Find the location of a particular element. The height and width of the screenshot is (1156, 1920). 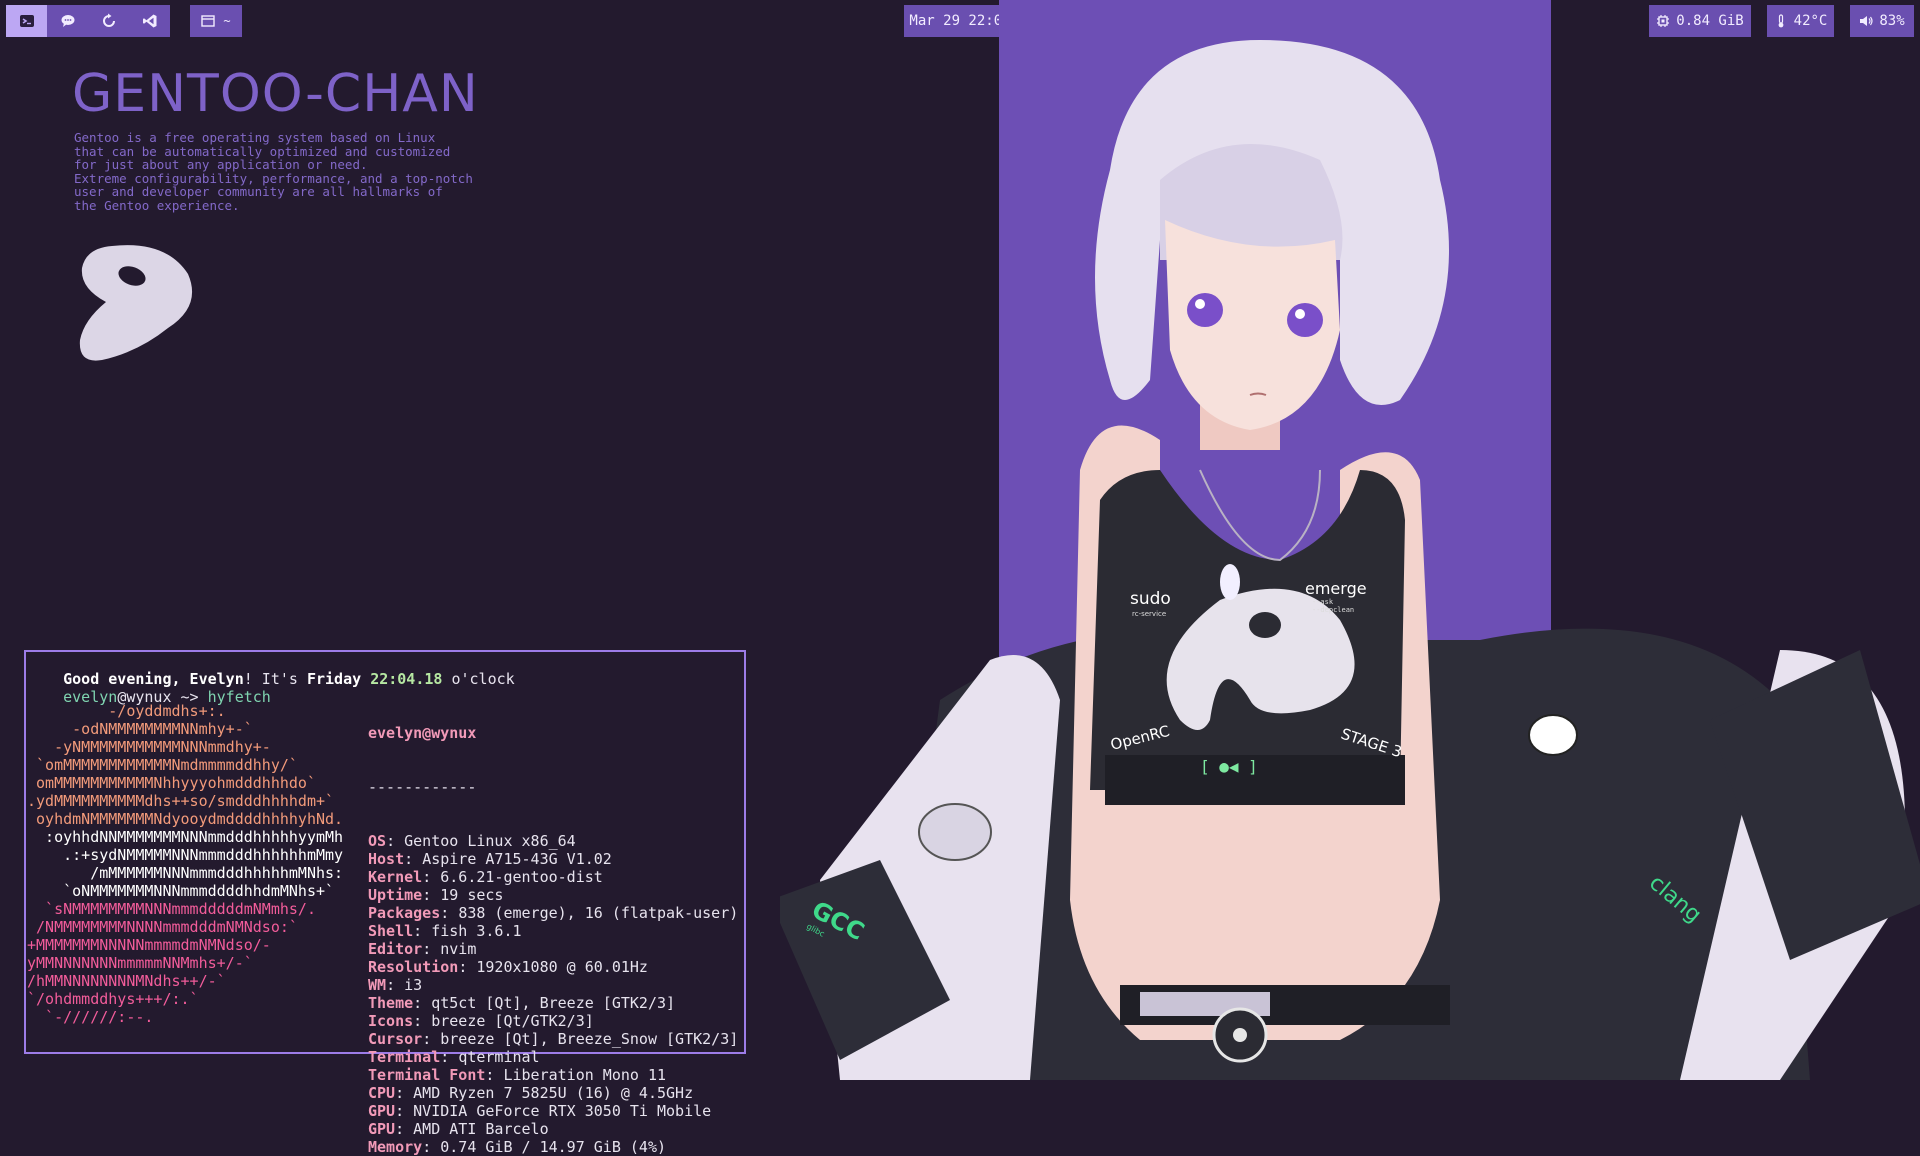

info-value: nvim is located at coordinates (458, 949).